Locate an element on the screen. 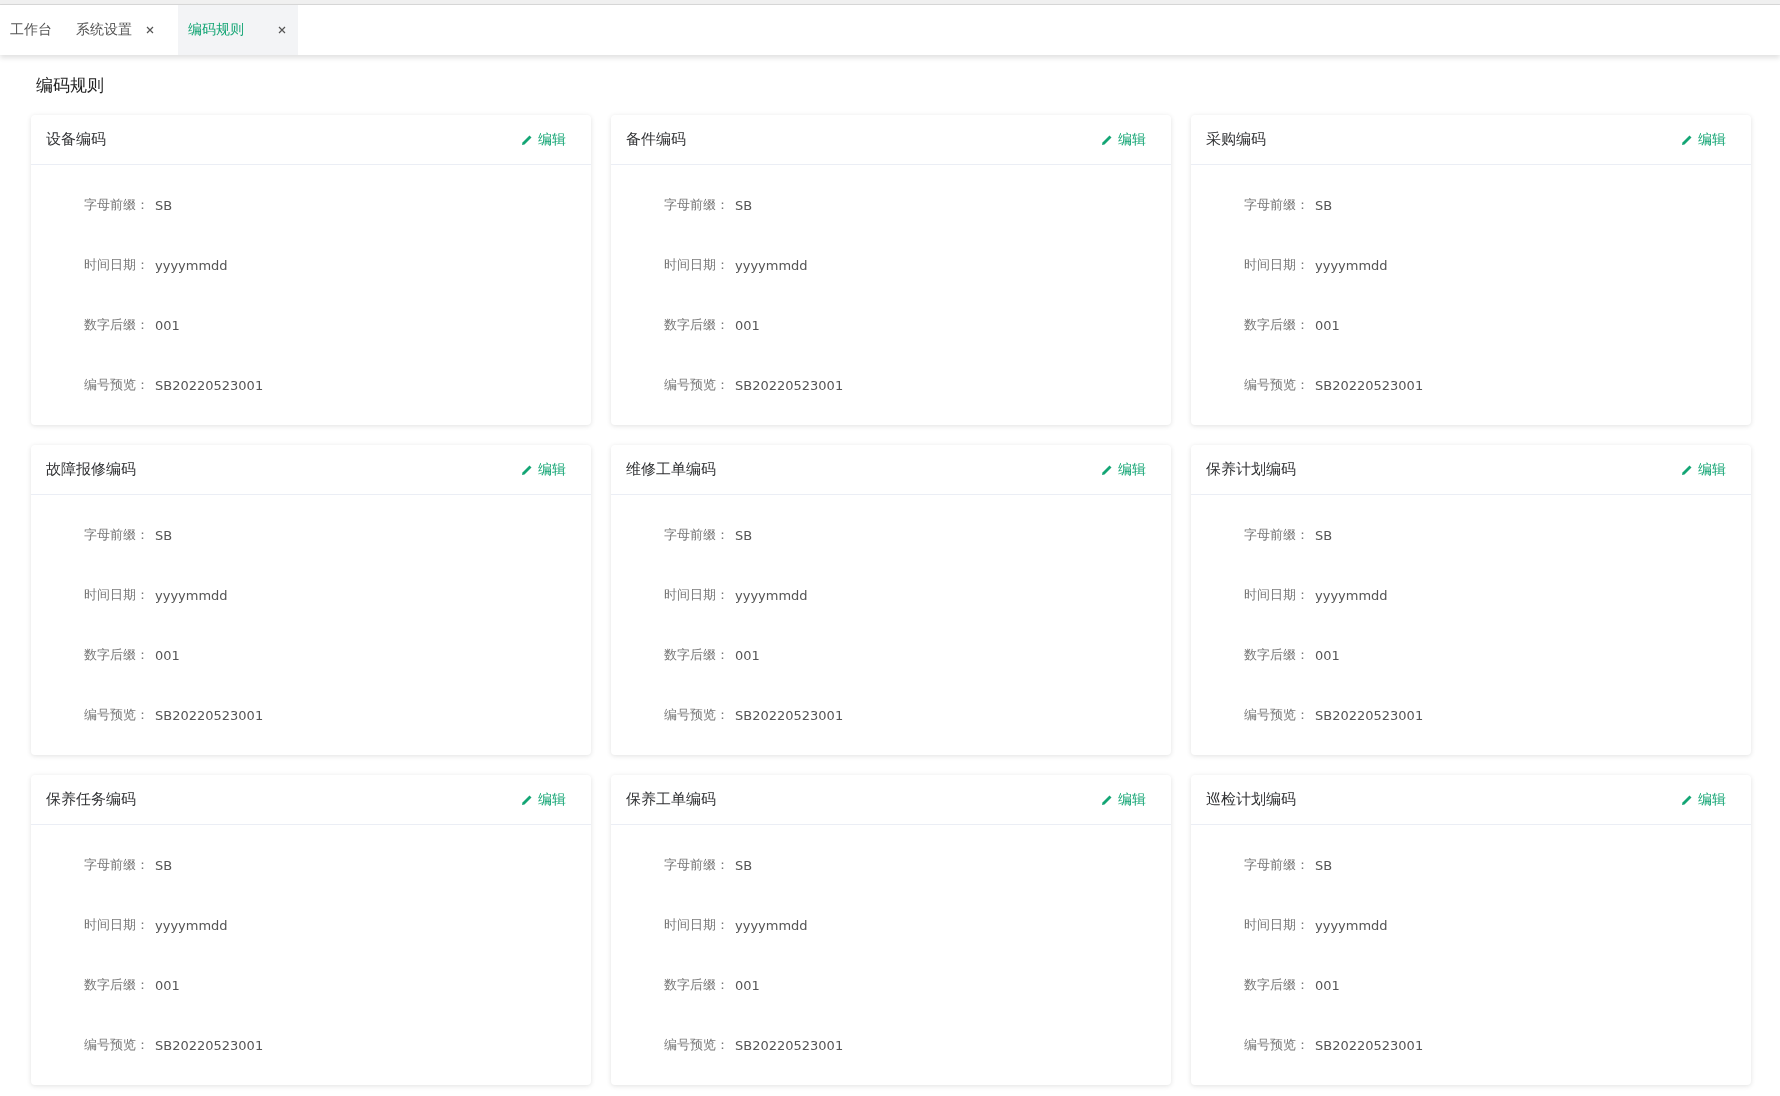  tab: 工作台 is located at coordinates (32, 30).